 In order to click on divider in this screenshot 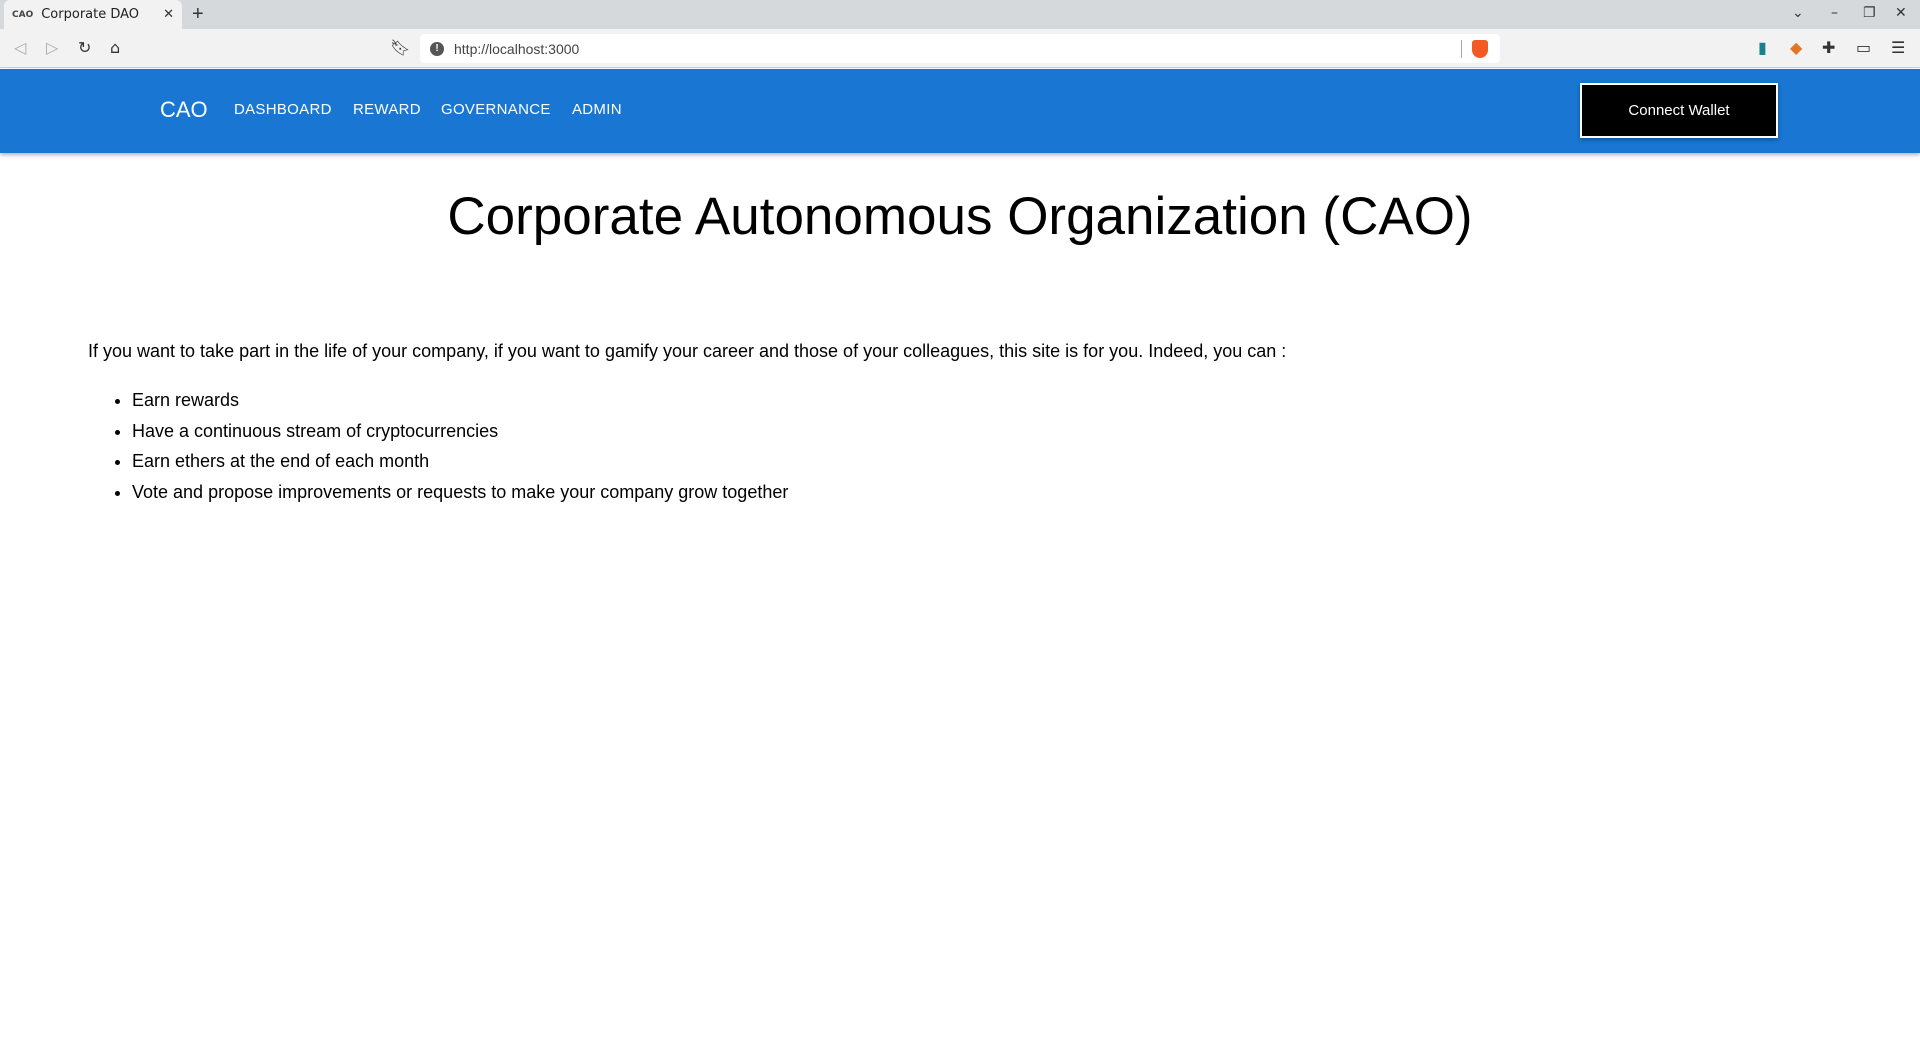, I will do `click(1461, 49)`.